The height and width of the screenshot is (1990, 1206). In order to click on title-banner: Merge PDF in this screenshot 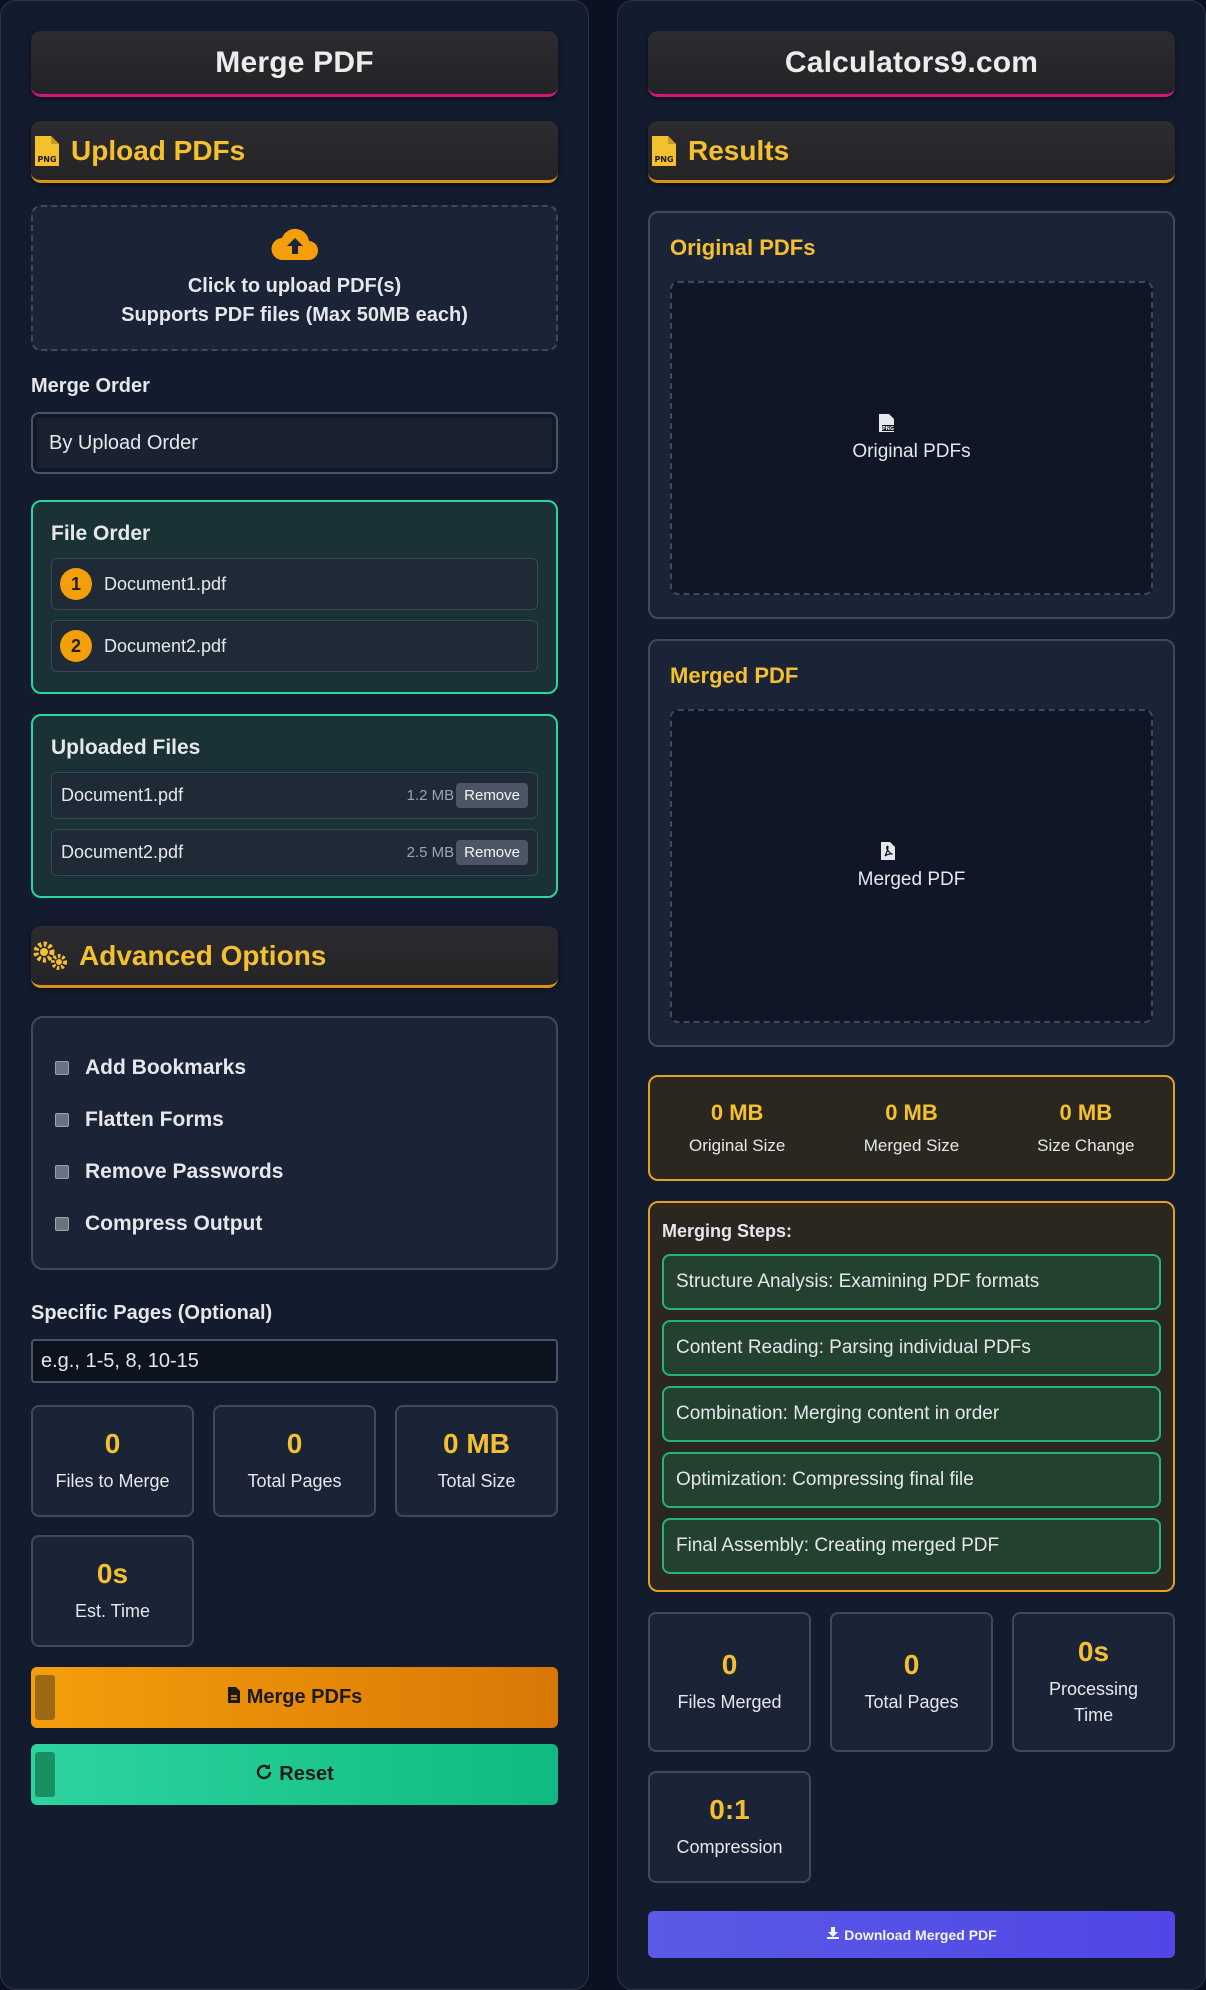, I will do `click(294, 64)`.